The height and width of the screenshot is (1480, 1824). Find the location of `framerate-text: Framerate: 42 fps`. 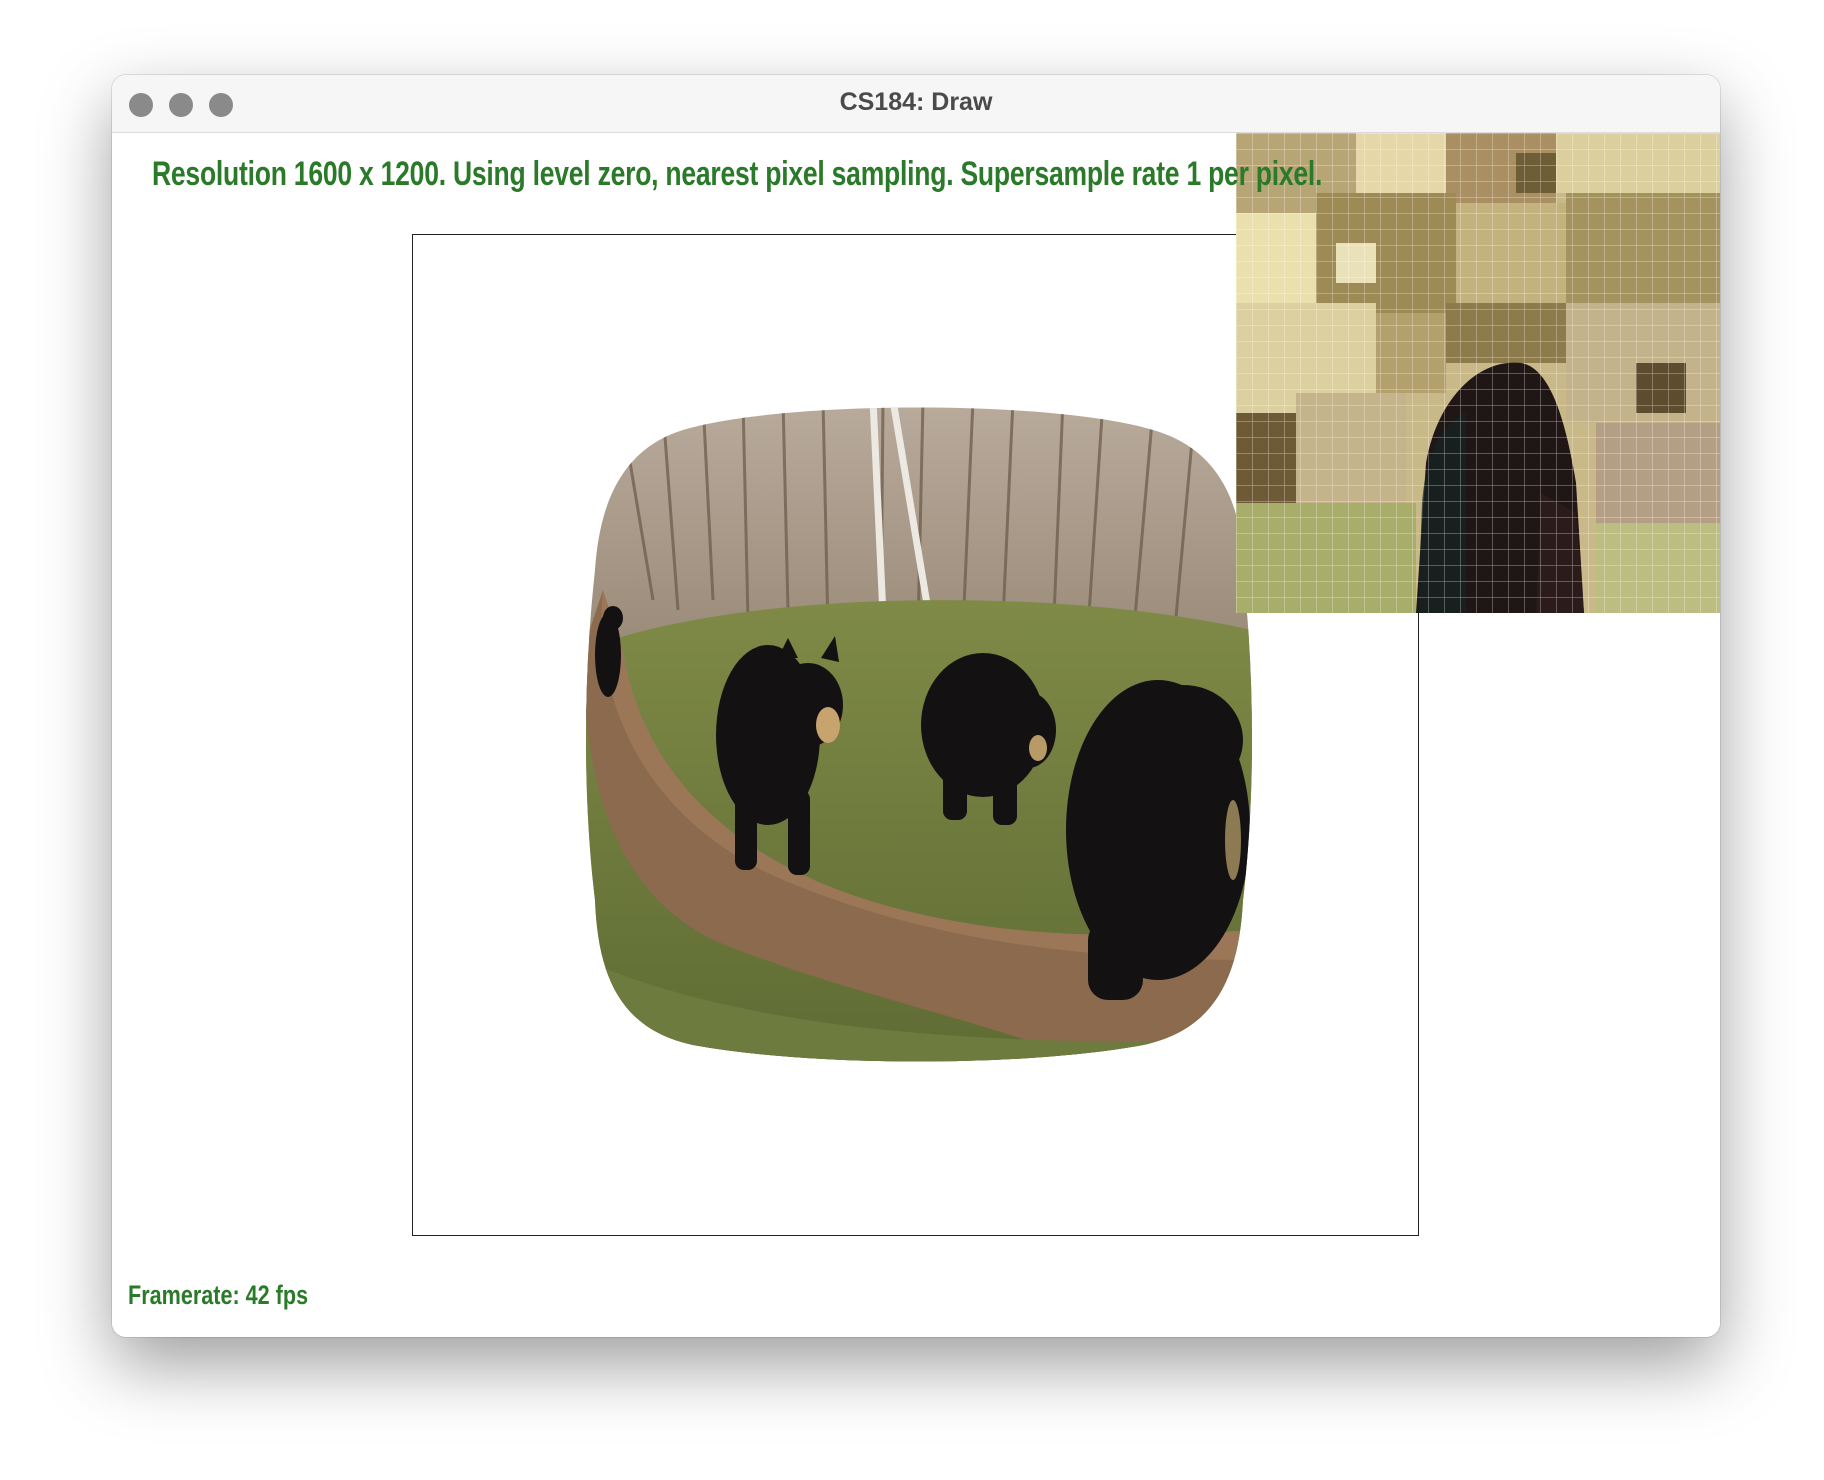

framerate-text: Framerate: 42 fps is located at coordinates (218, 1295).